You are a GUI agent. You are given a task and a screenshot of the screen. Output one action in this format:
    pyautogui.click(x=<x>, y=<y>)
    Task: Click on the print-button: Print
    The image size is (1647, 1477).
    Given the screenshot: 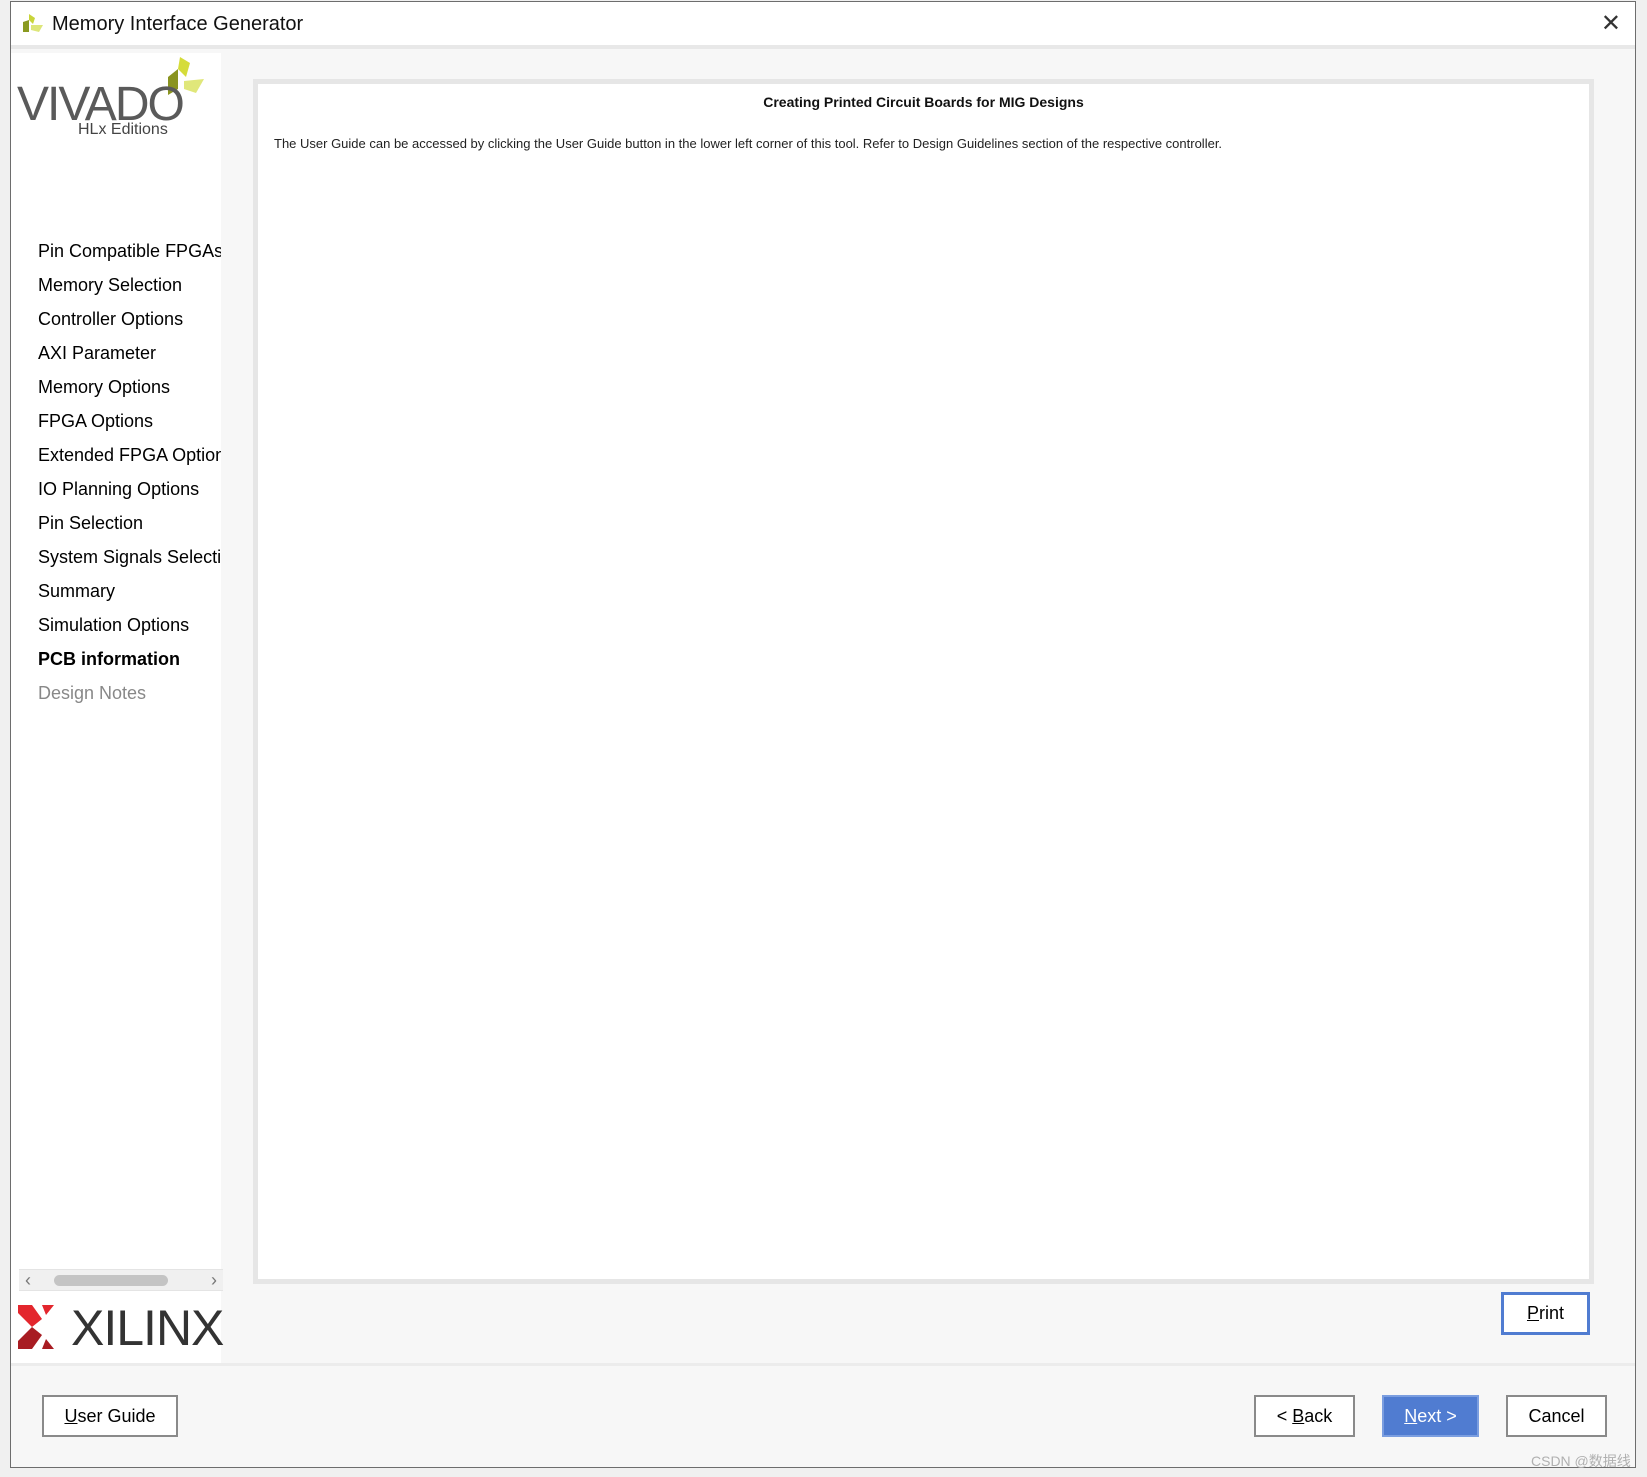 What is the action you would take?
    pyautogui.click(x=1545, y=1313)
    